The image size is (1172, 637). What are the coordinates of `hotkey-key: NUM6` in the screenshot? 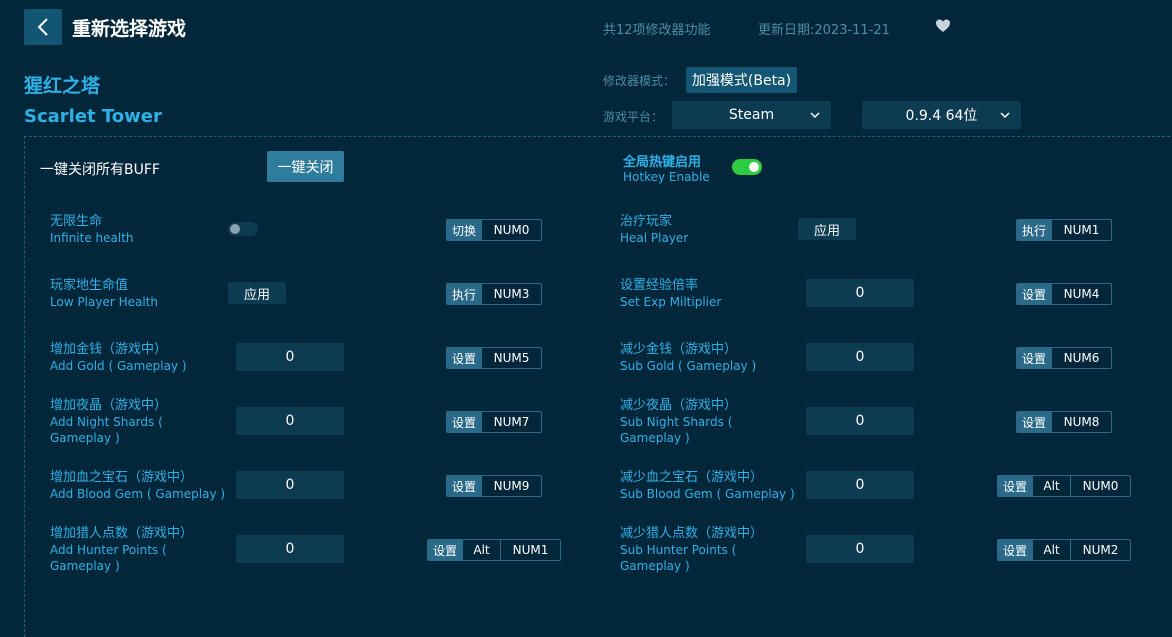 It's located at (1081, 358).